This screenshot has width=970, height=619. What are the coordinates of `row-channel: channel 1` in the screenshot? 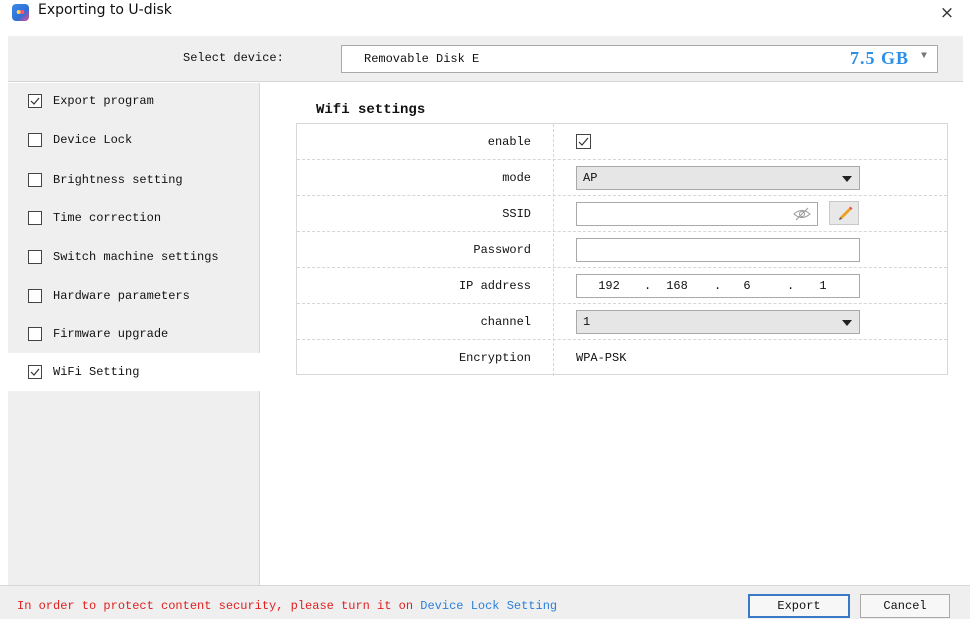 It's located at (622, 322).